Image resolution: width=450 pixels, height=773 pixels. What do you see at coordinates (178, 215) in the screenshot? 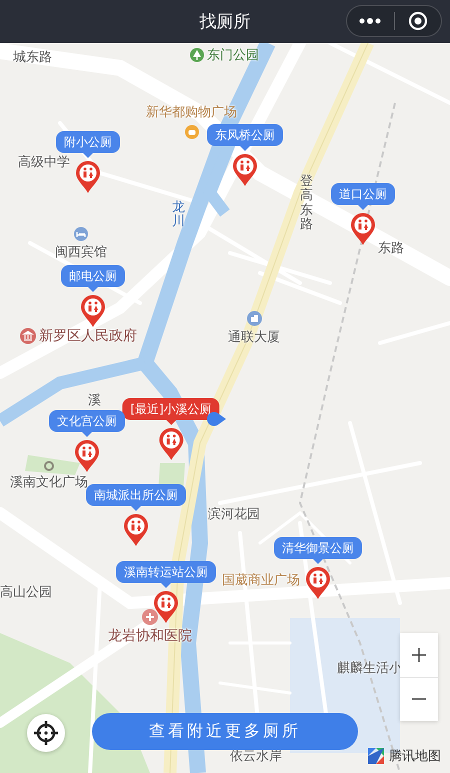
I see `map-place-label: 龙川` at bounding box center [178, 215].